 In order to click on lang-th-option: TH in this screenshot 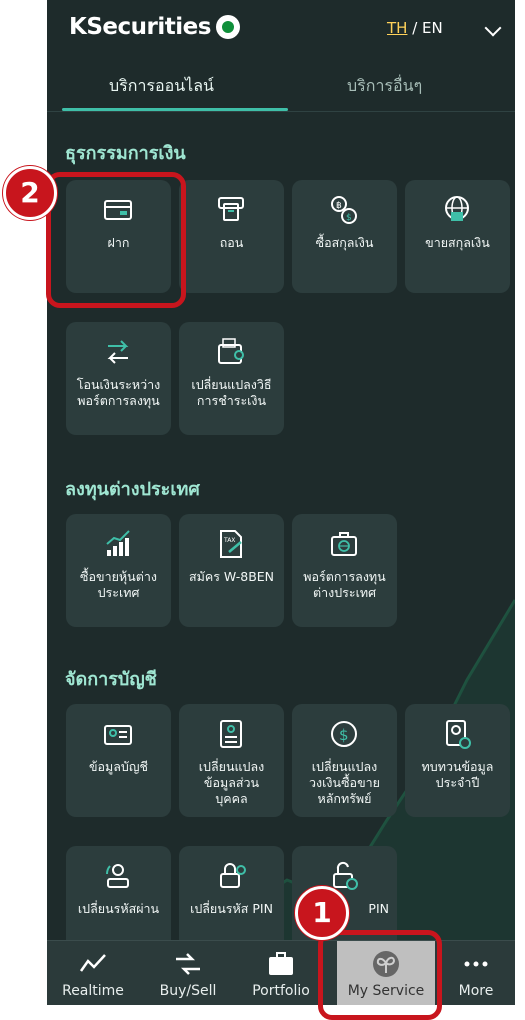, I will do `click(397, 28)`.